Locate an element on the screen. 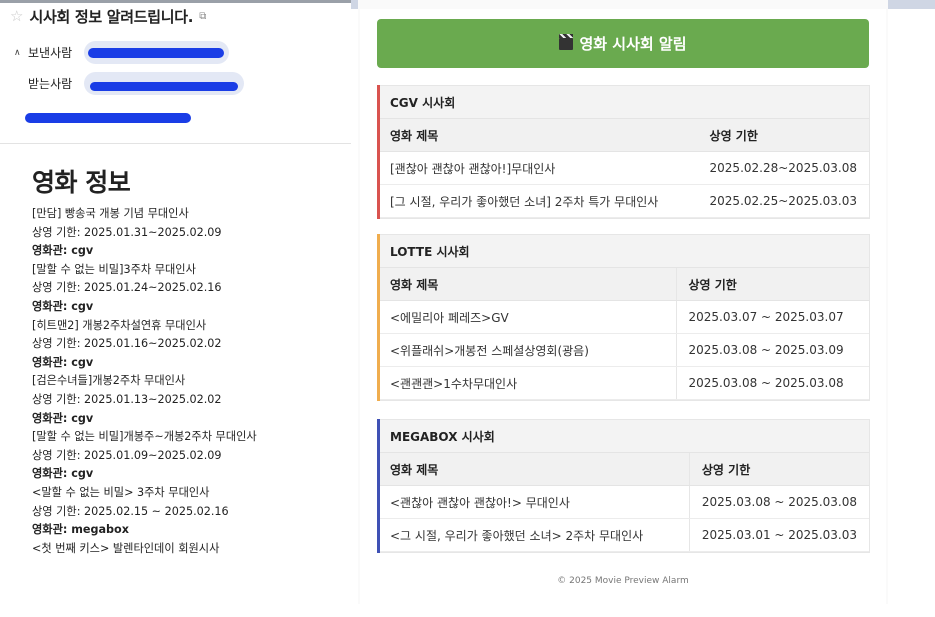  footer-text: © 2025 Movie Preview Alarm is located at coordinates (623, 581).